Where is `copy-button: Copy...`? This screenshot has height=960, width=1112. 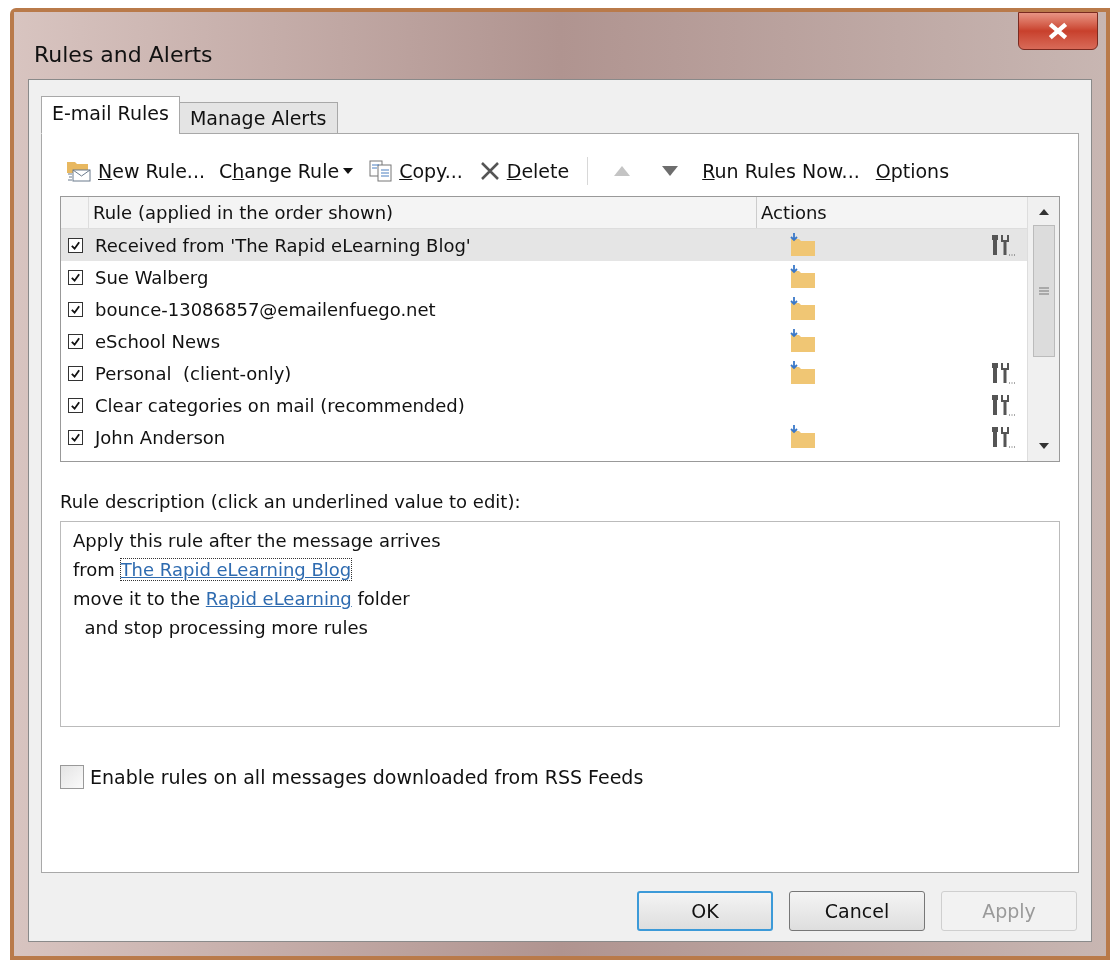
copy-button: Copy... is located at coordinates (416, 171).